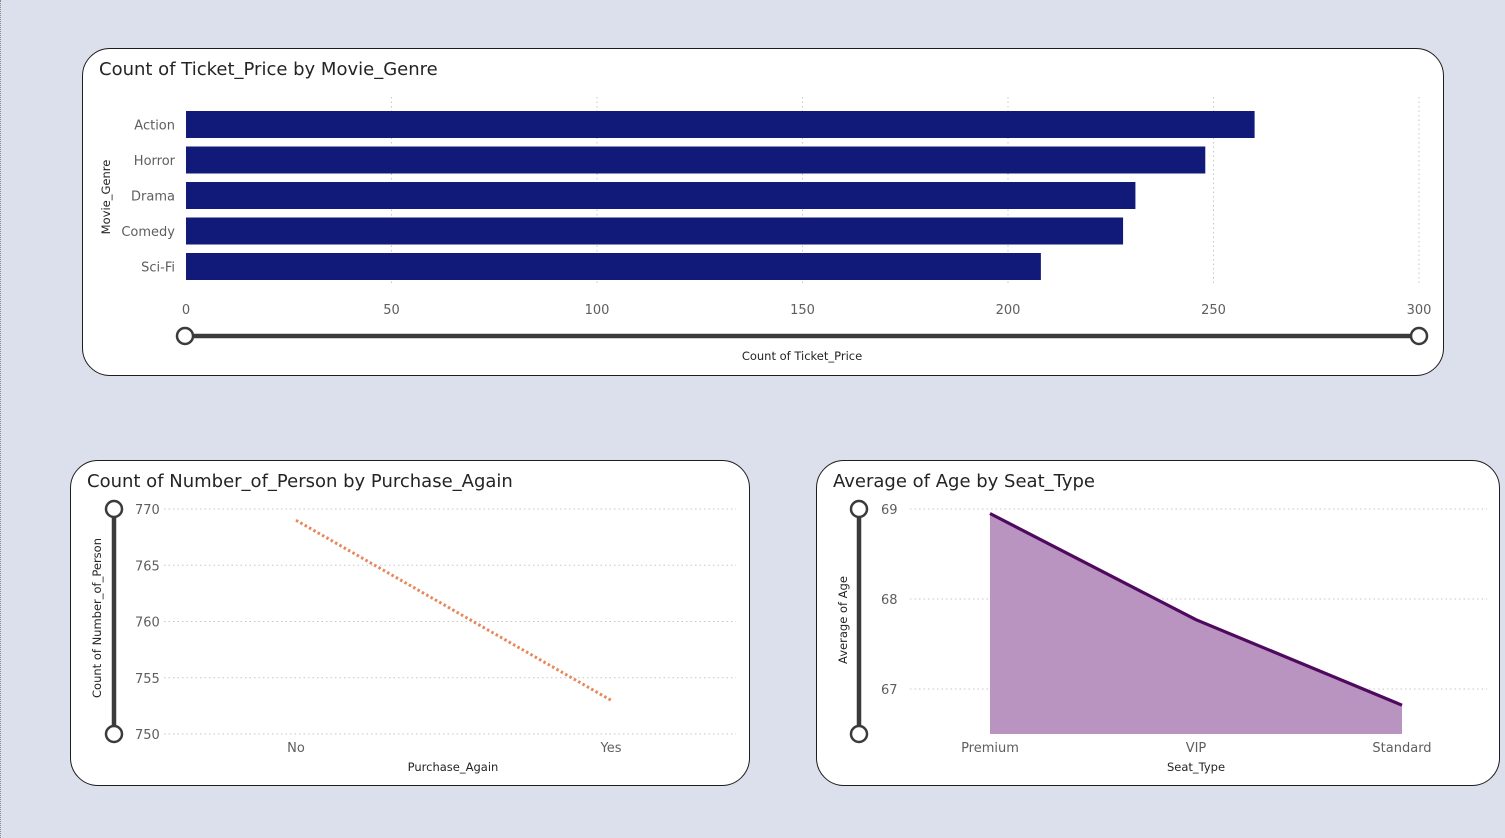  Describe the element at coordinates (843, 620) in the screenshot. I see `y-axis-title: Average of Age` at that location.